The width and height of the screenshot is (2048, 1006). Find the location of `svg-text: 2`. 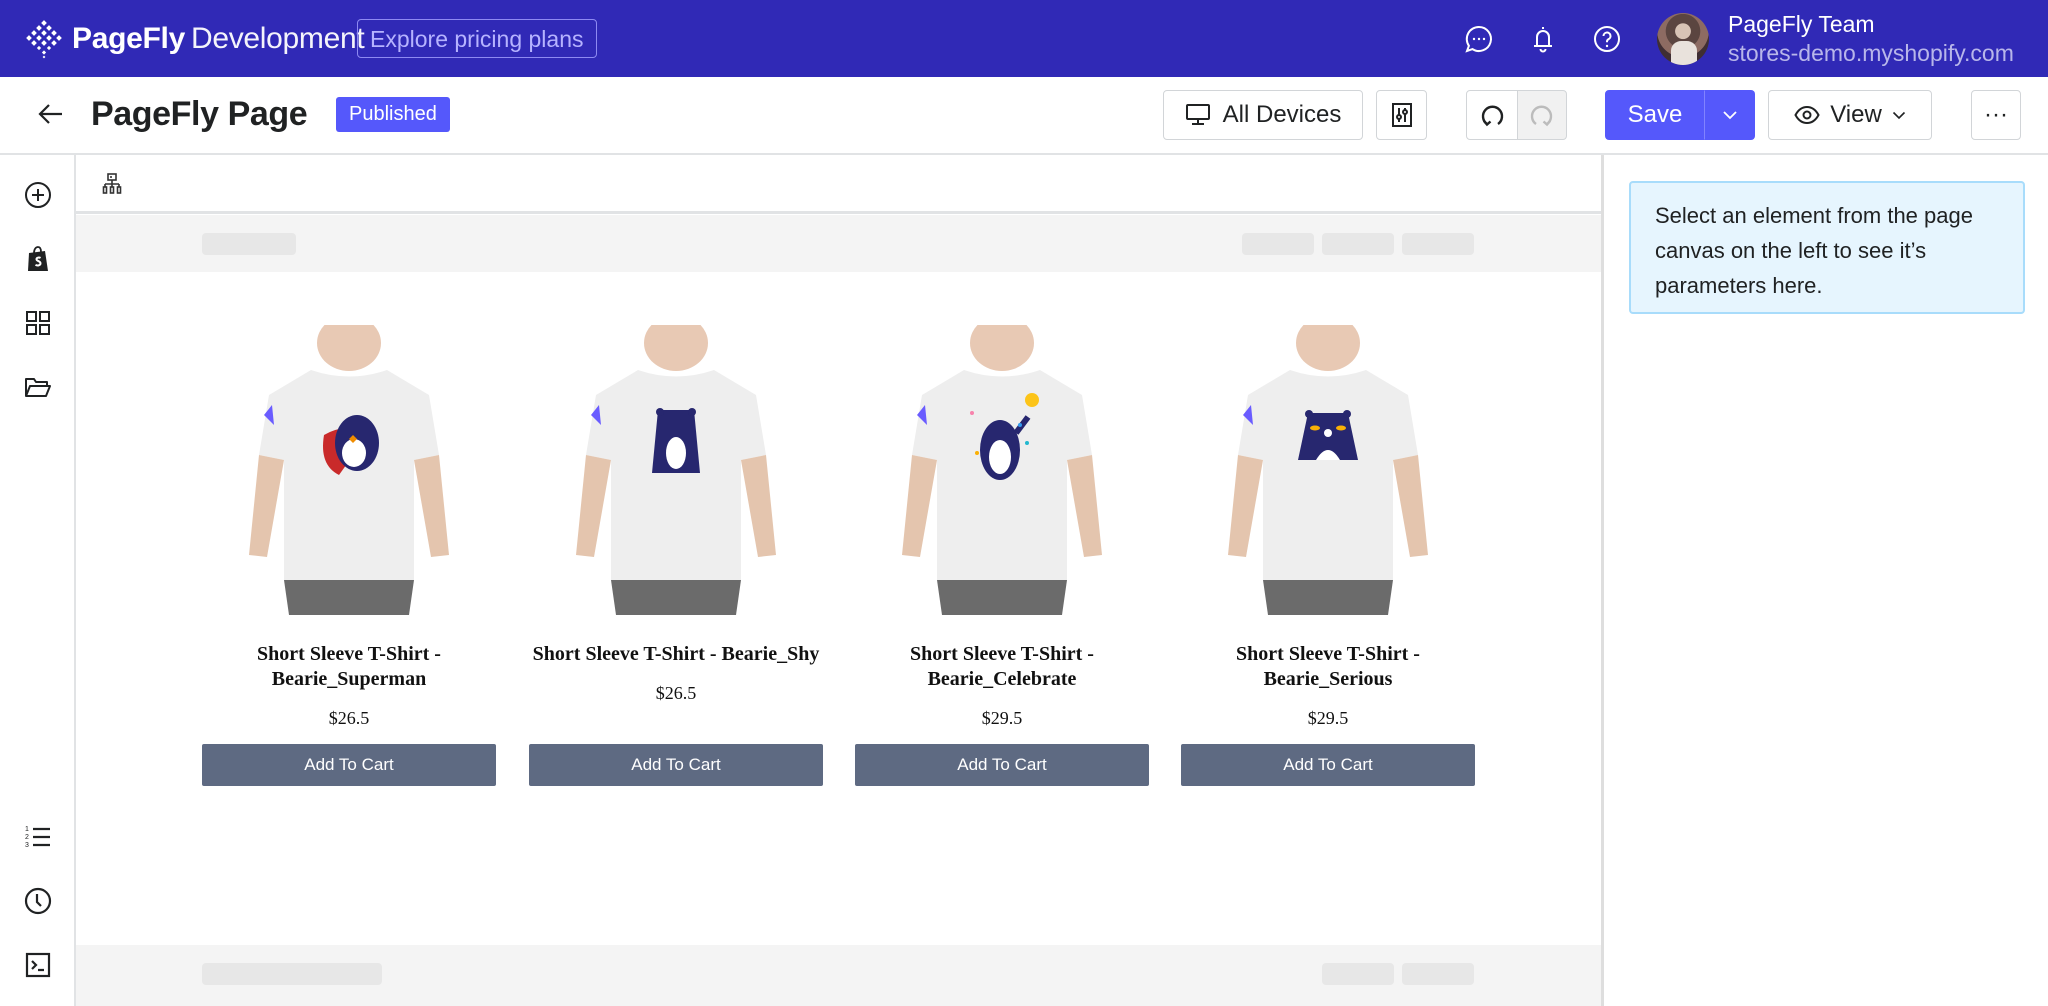

svg-text: 2 is located at coordinates (27, 837).